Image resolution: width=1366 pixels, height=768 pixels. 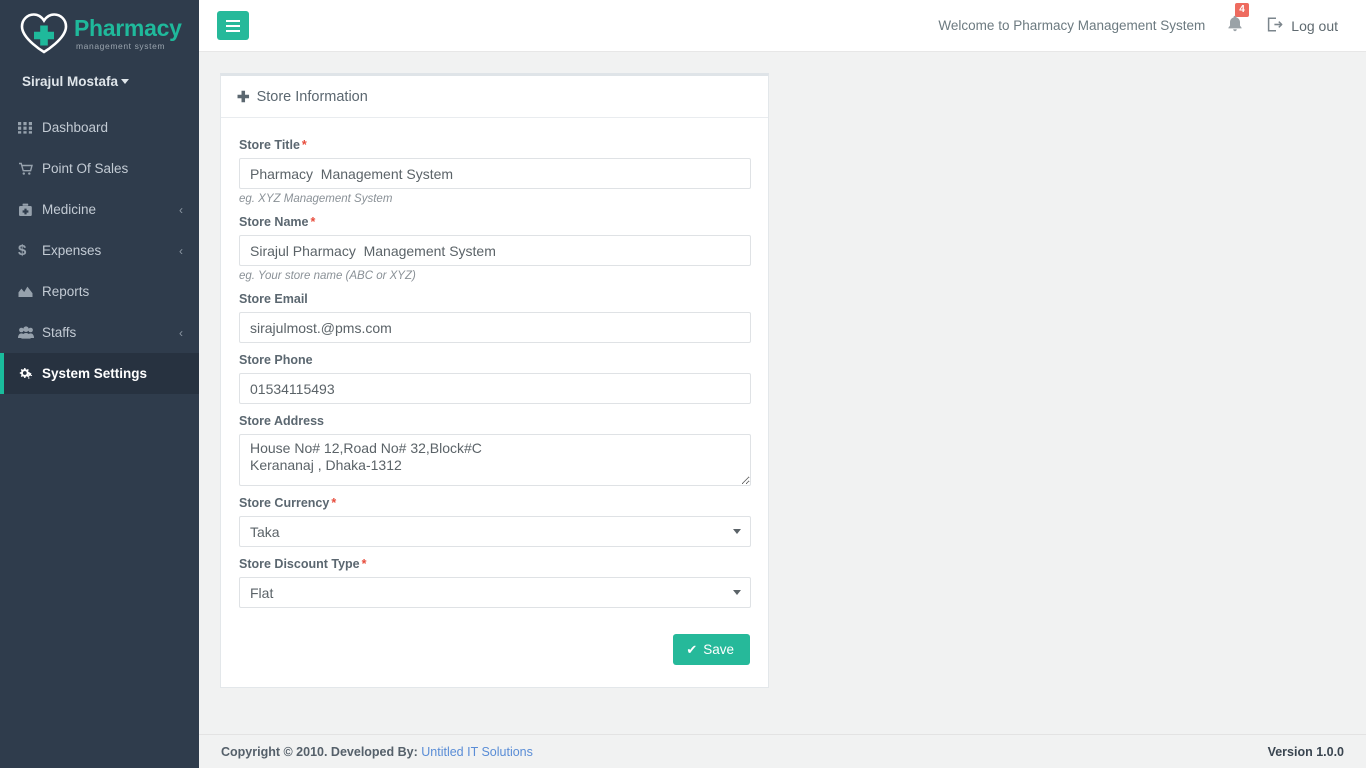 What do you see at coordinates (95, 373) in the screenshot?
I see `sidebar-item-label: System Settings` at bounding box center [95, 373].